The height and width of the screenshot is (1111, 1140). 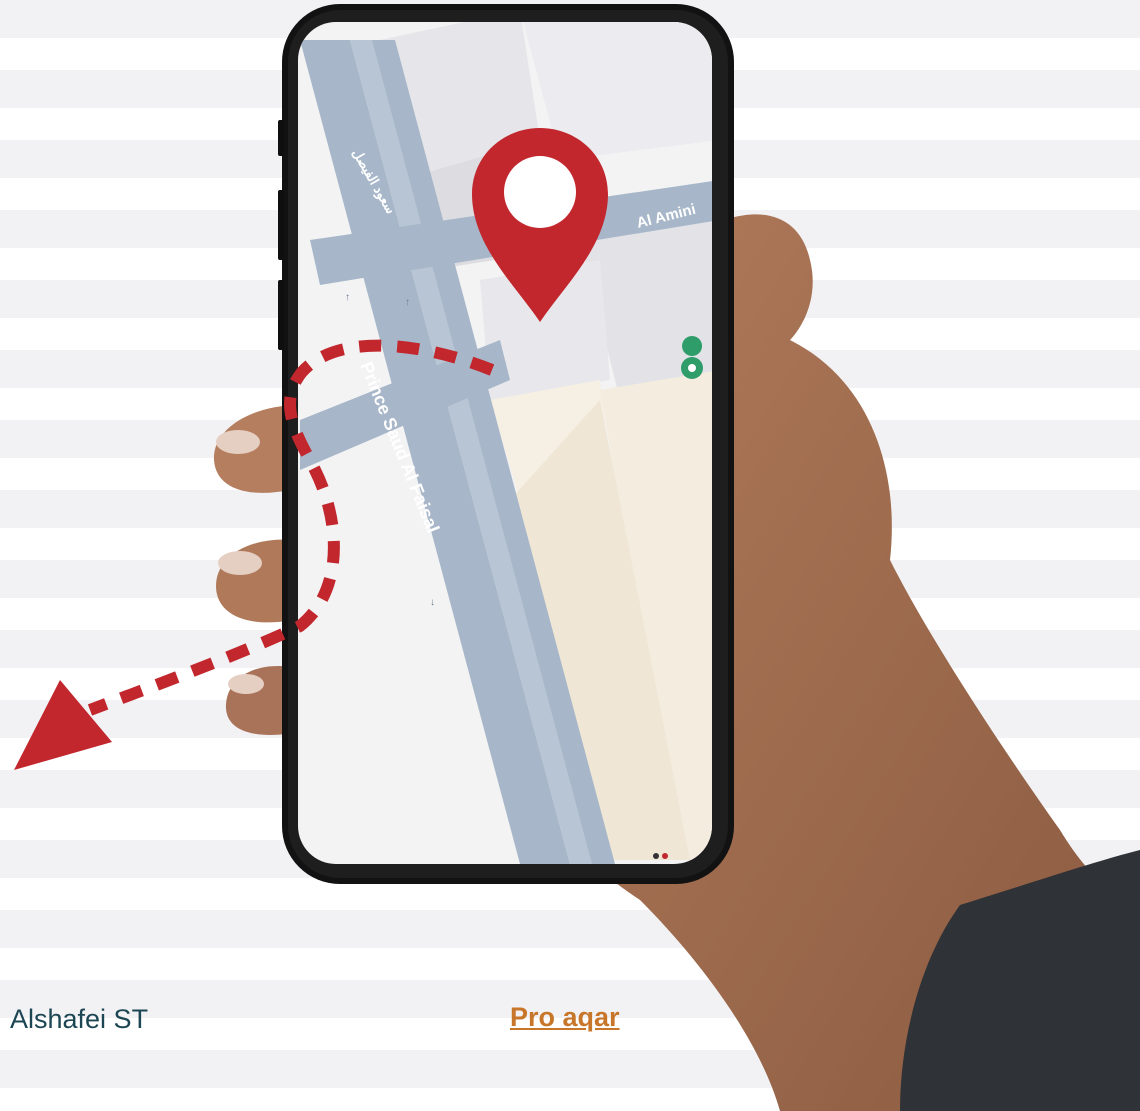 I want to click on road-arrow: ↓, so click(x=432, y=602).